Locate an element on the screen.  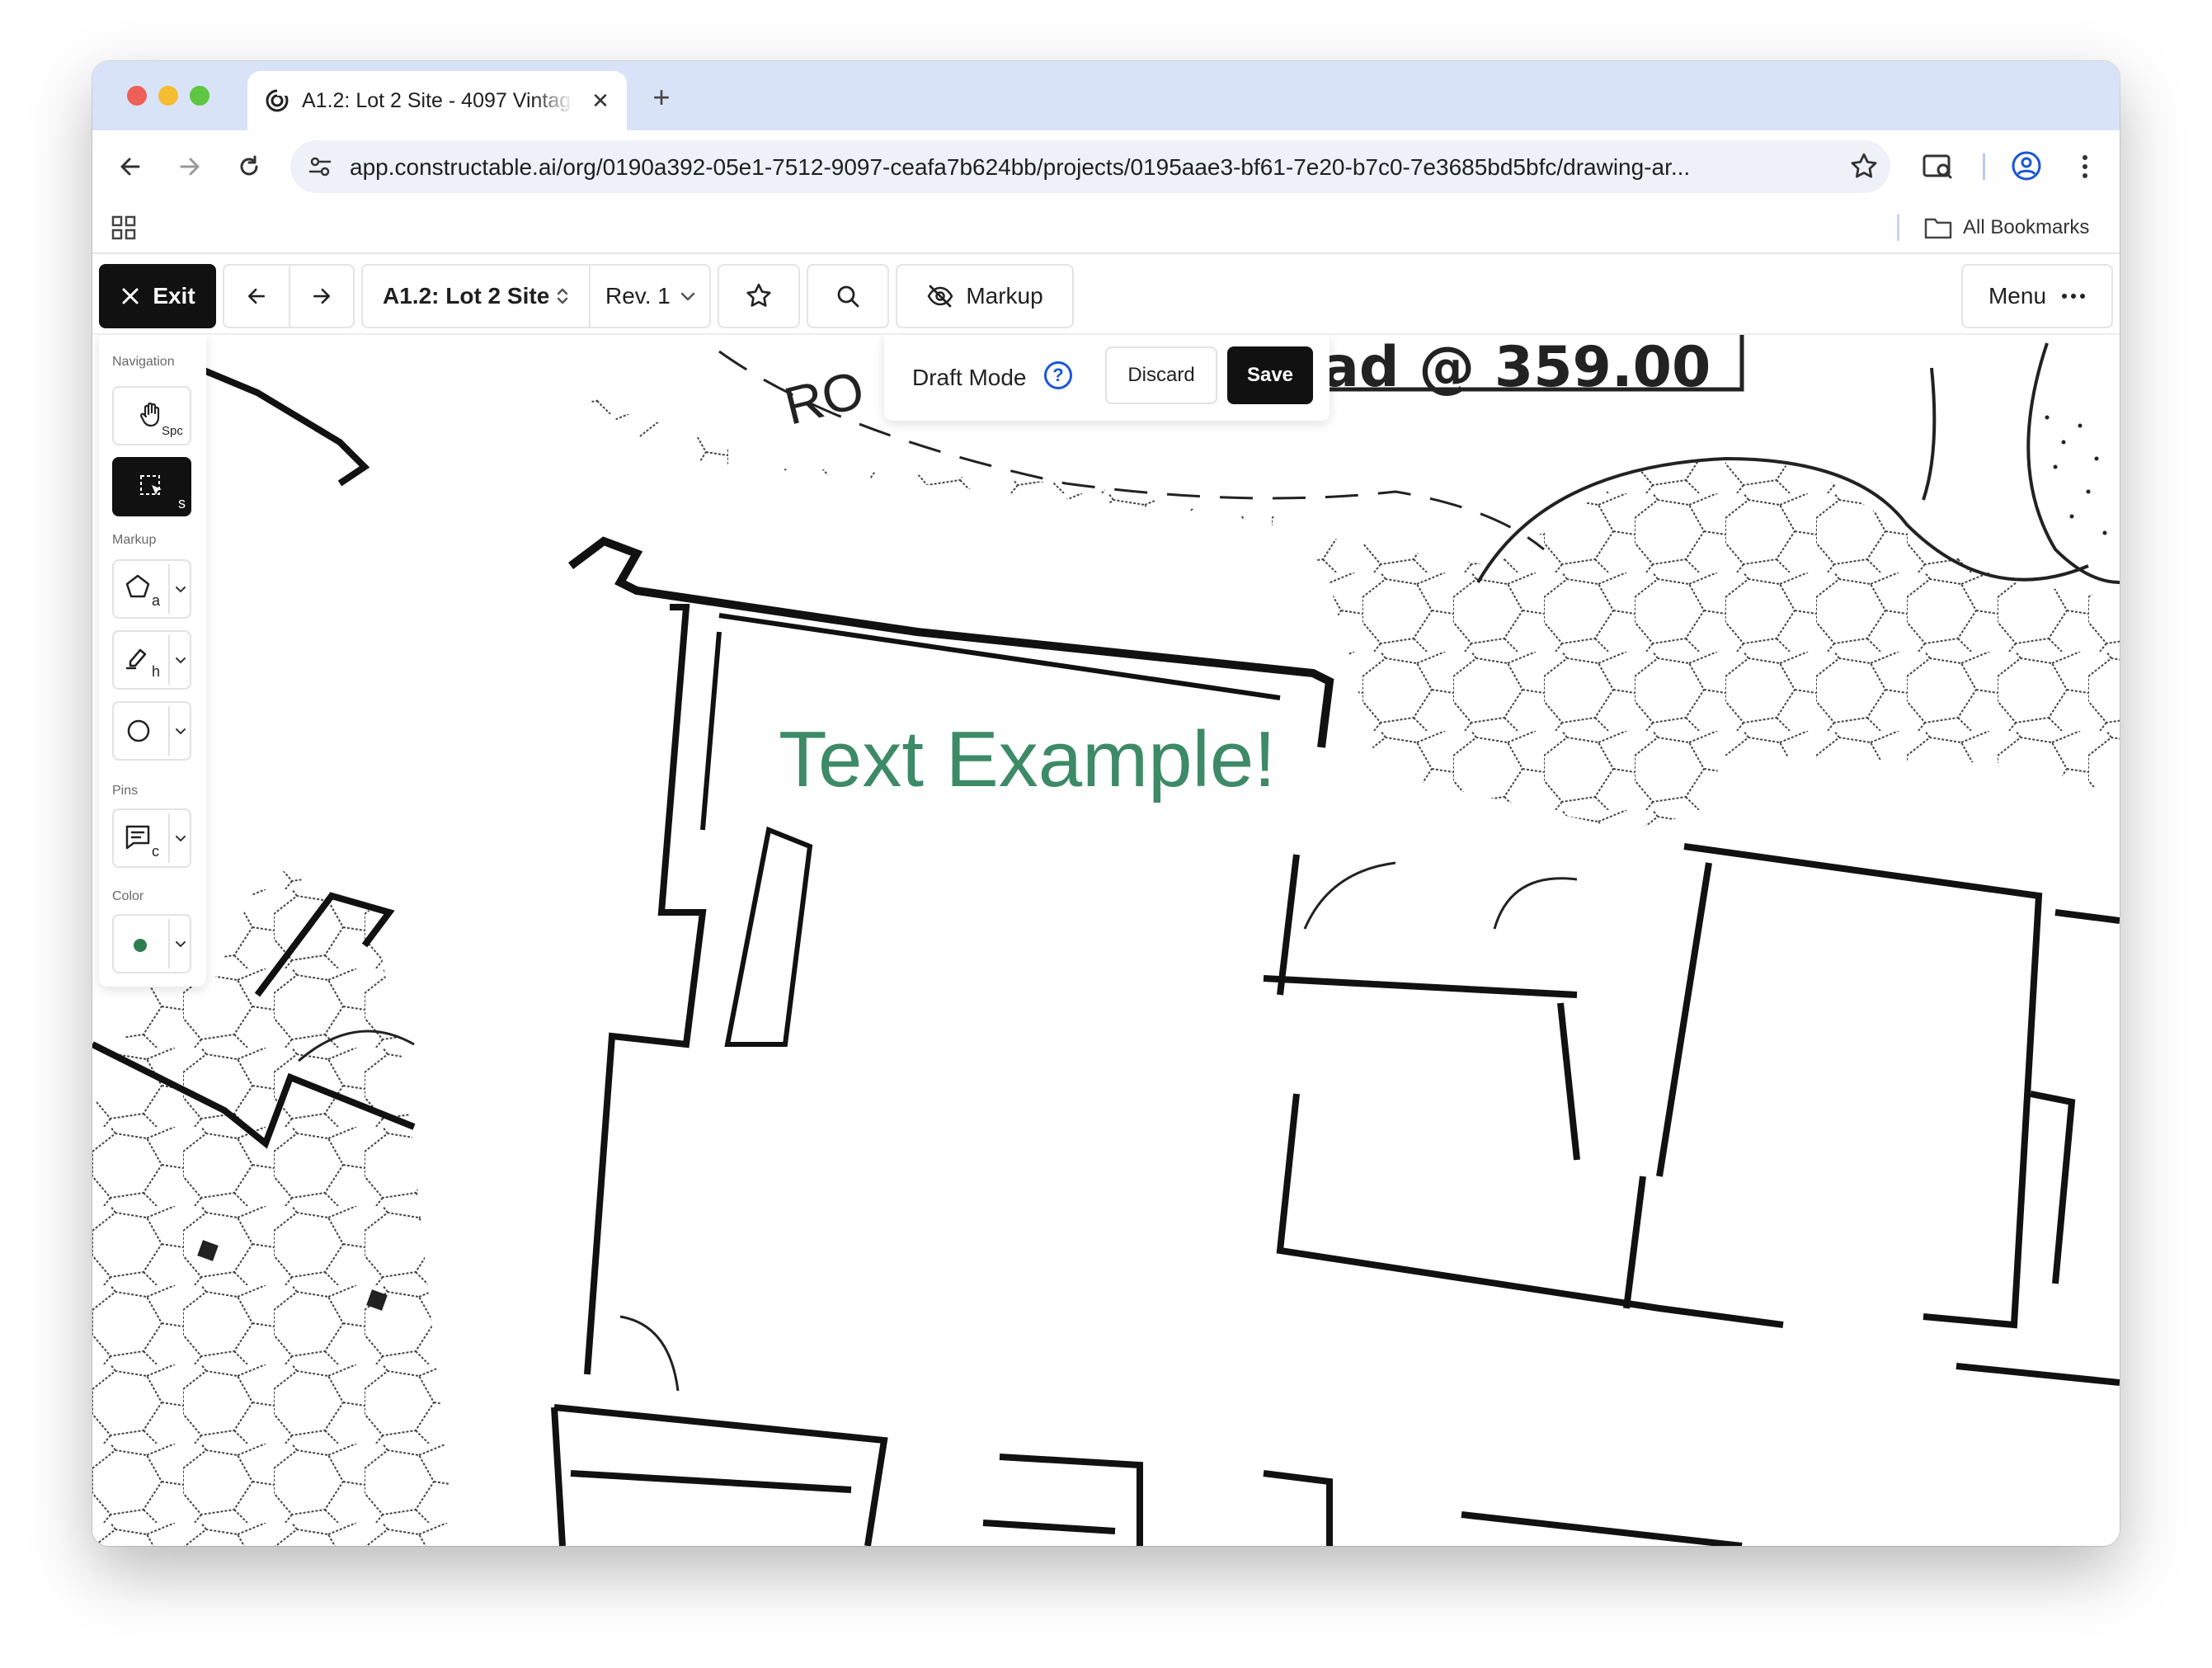
sheet-selector: A1.2: Lot 2 Site is located at coordinates (477, 296).